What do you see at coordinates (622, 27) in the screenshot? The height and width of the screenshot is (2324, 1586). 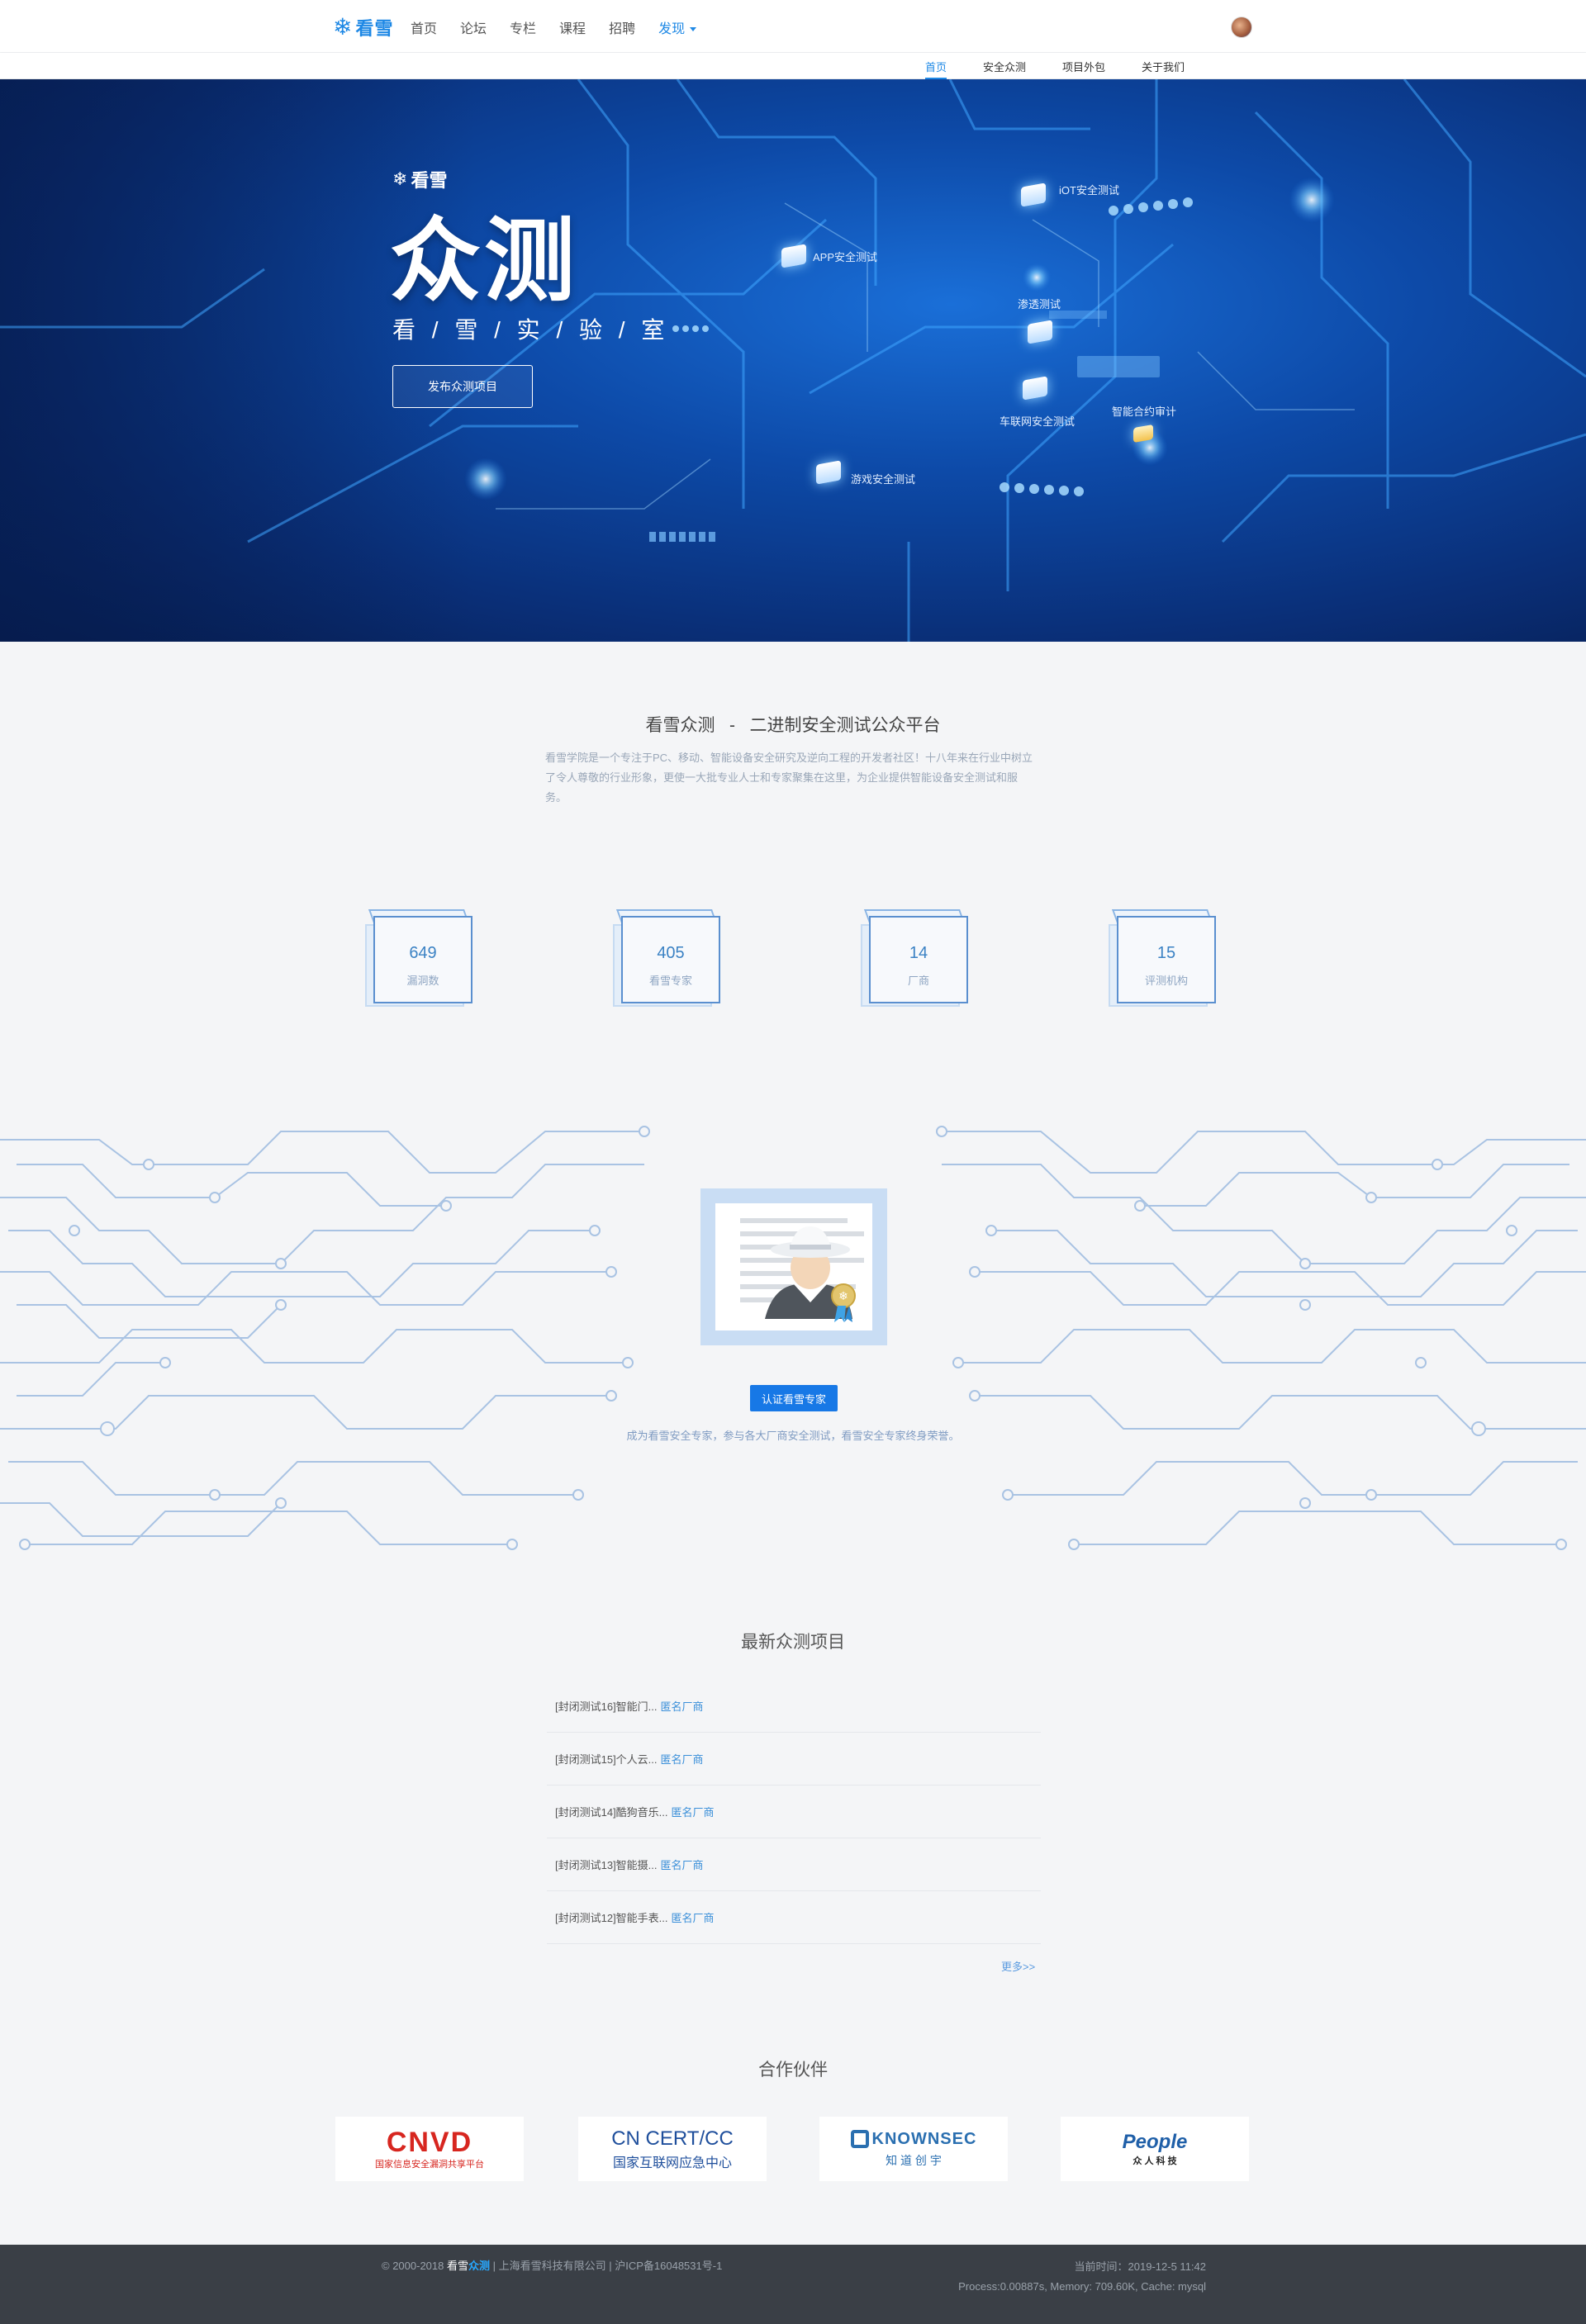 I see `menu-item-jobs: 招聘` at bounding box center [622, 27].